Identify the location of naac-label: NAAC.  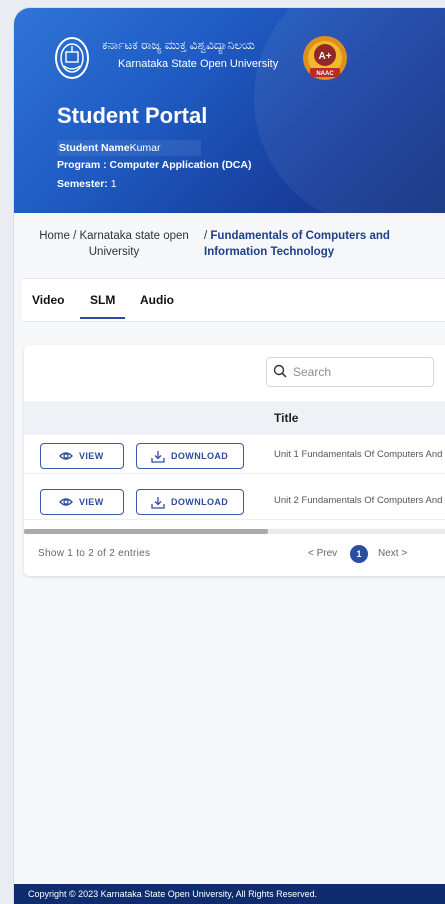
(325, 74).